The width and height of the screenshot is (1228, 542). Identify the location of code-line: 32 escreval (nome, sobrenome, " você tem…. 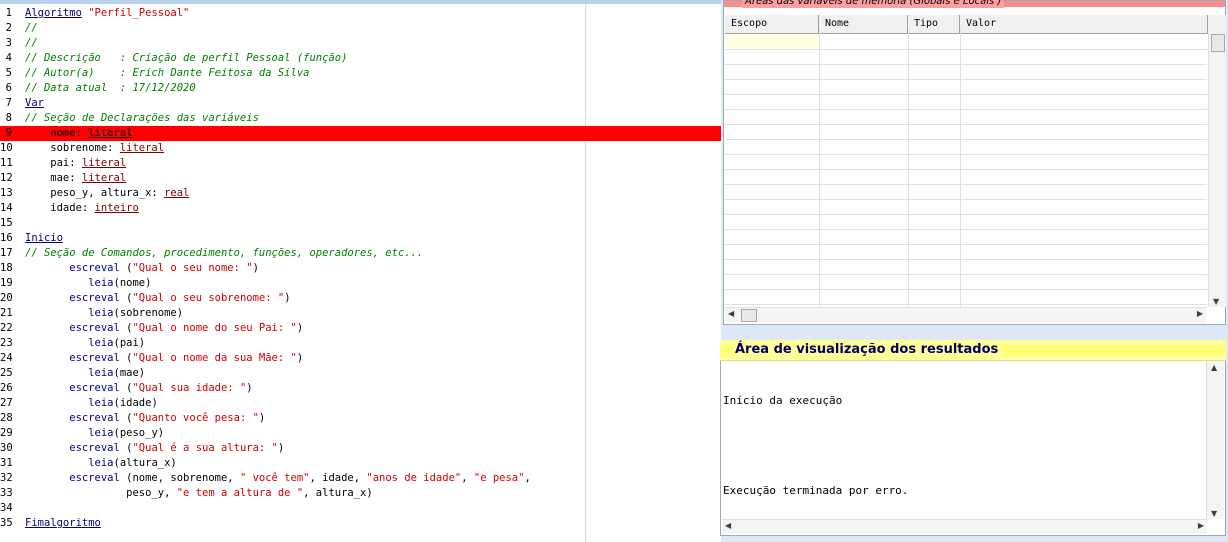
(360, 478).